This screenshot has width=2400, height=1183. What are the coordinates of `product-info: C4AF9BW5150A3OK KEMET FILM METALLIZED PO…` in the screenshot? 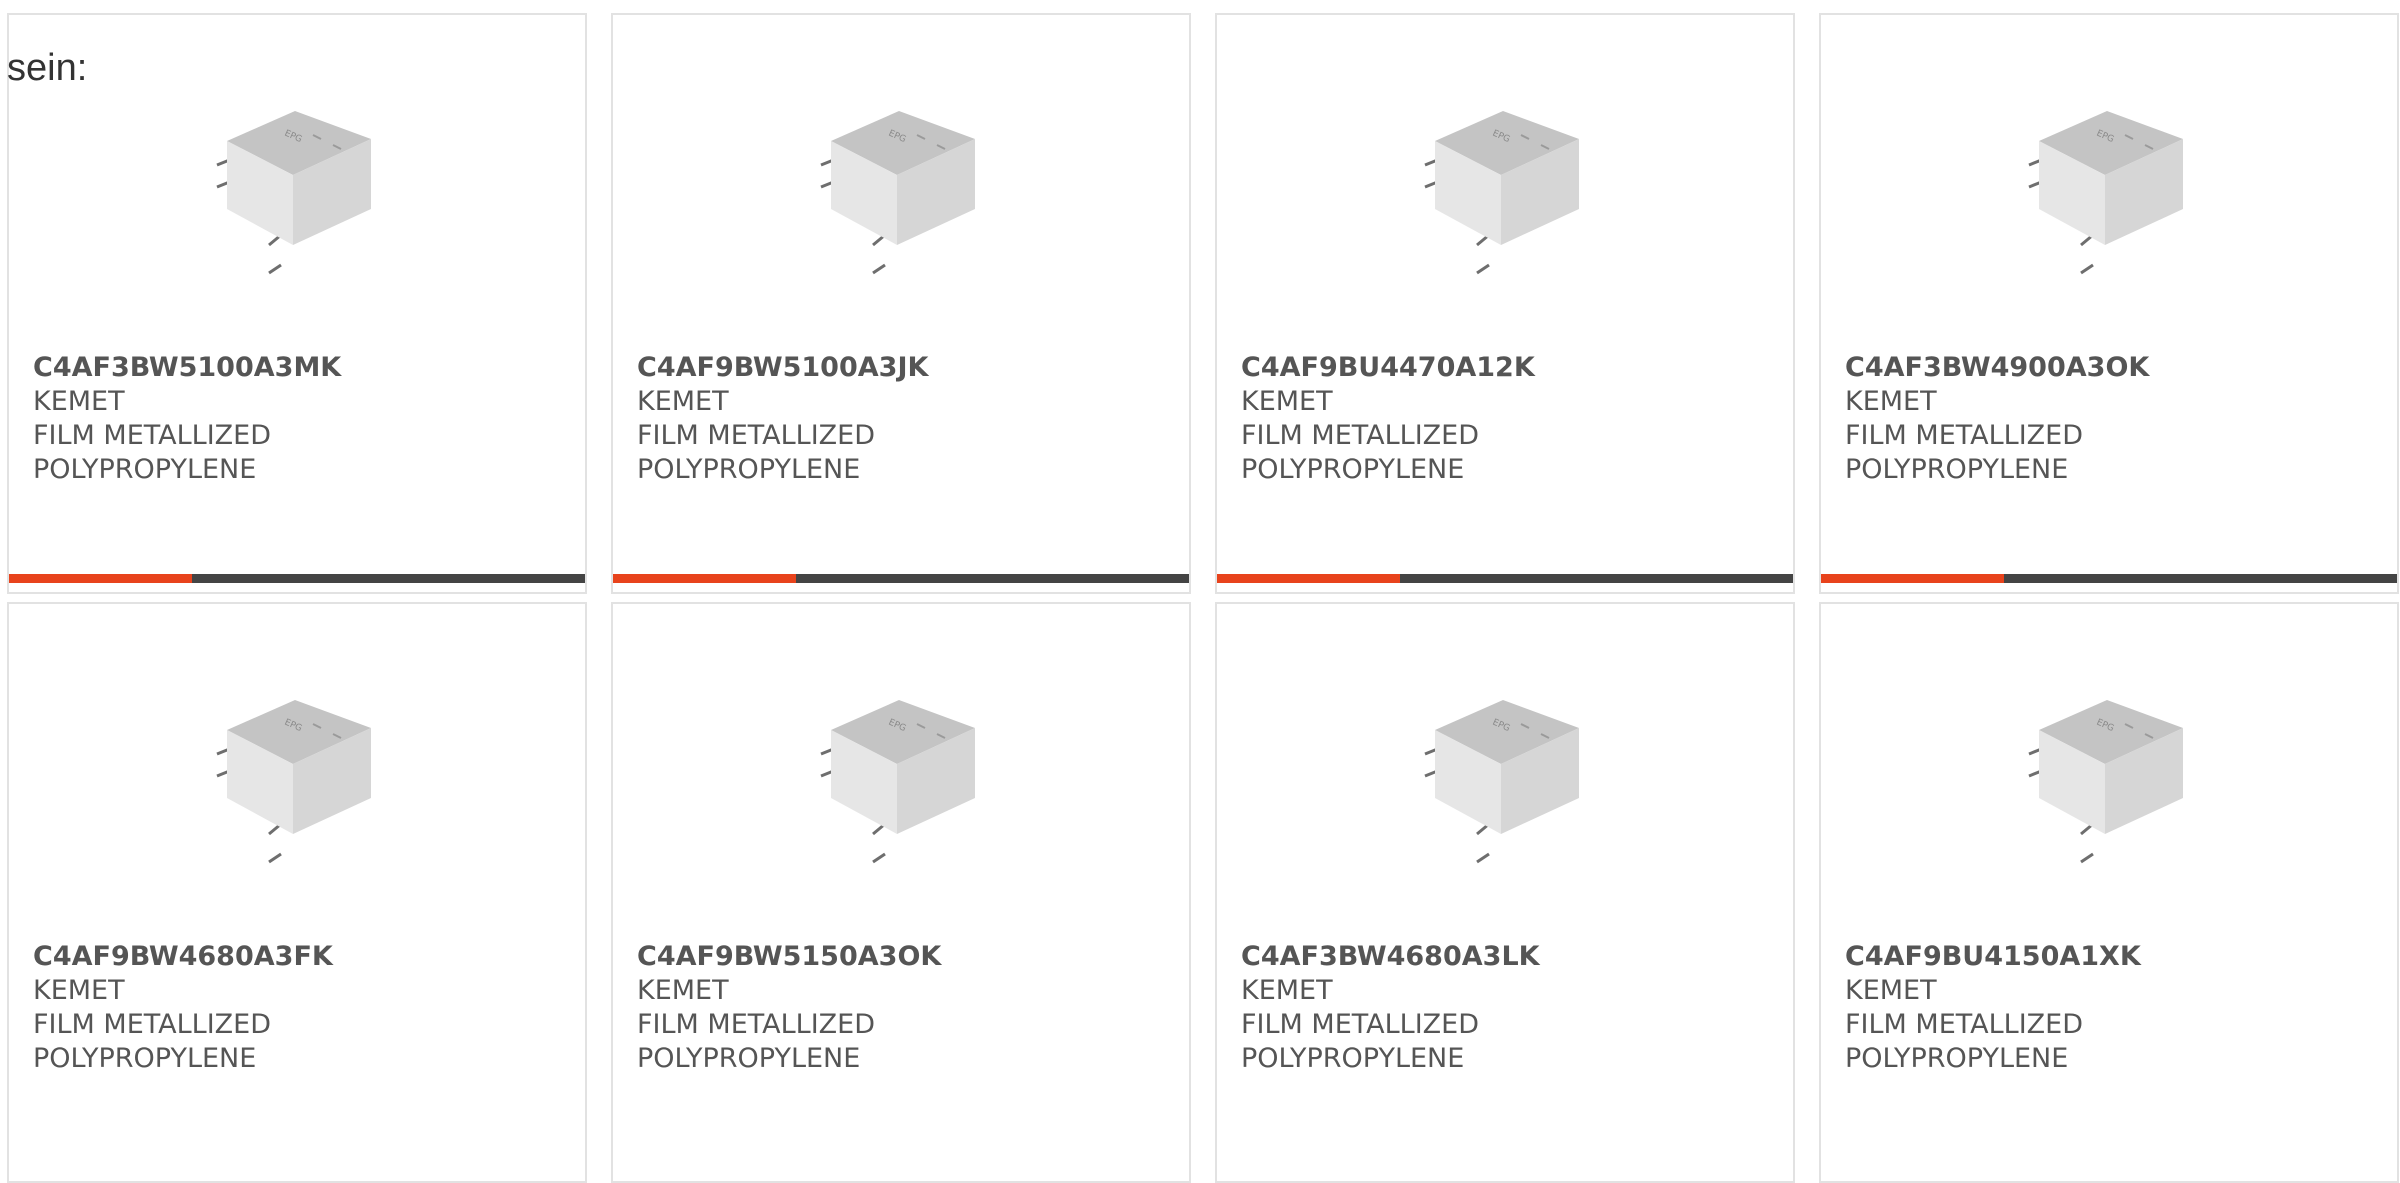 It's located at (908, 1008).